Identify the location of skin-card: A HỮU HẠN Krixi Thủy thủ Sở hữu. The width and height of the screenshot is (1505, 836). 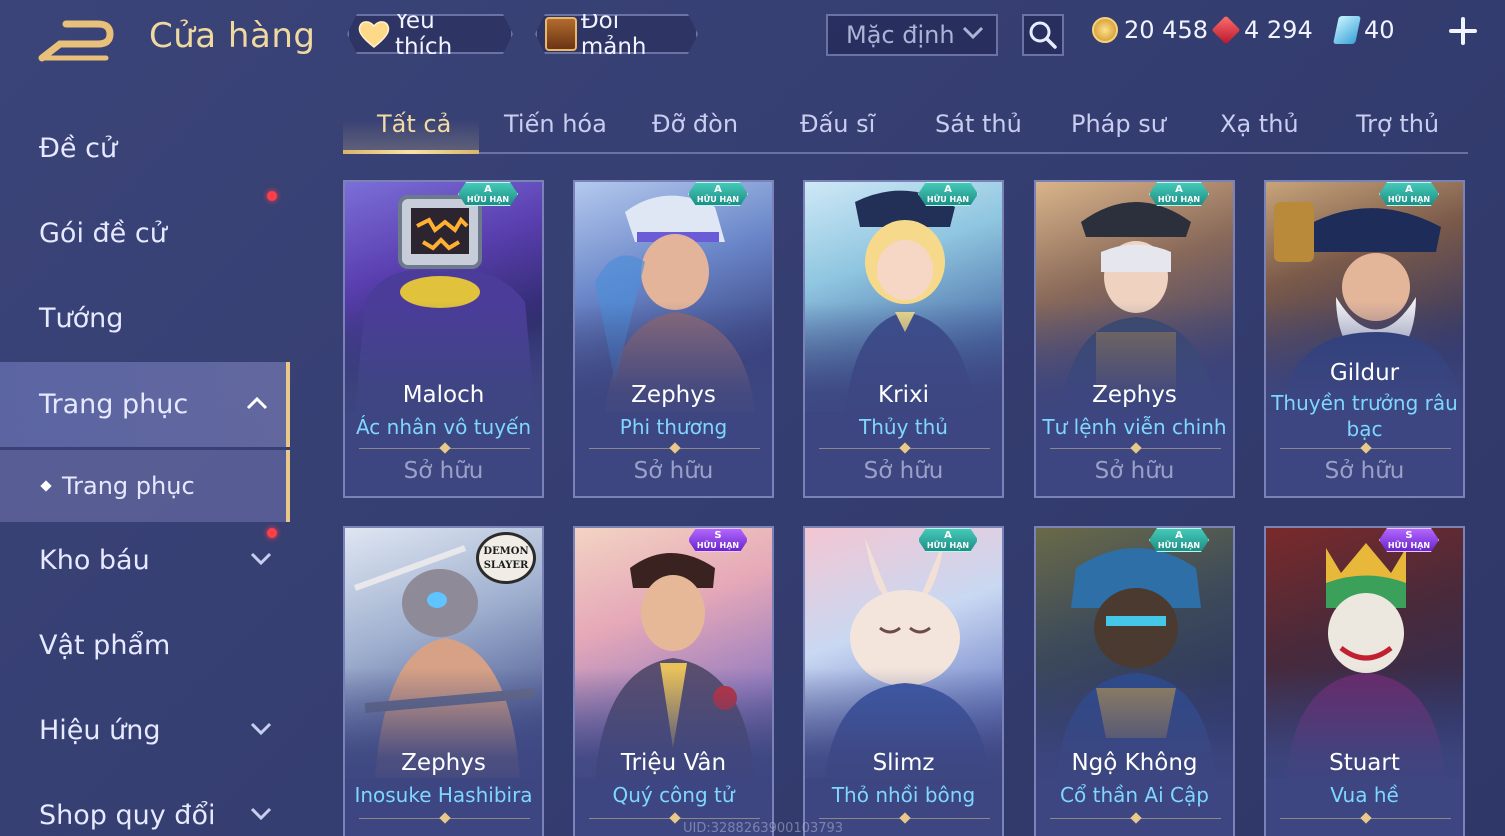
(903, 339).